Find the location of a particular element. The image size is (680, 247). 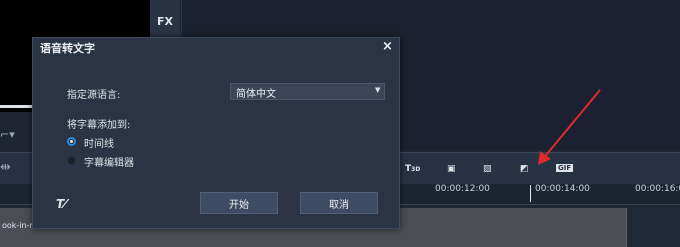

fit-width-icon: ⇹ is located at coordinates (5, 167).